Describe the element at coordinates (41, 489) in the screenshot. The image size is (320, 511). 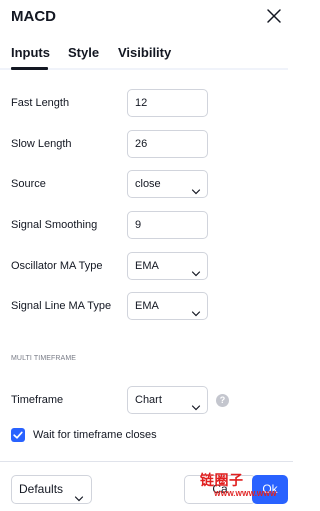
I see `defaults-label: Defaults` at that location.